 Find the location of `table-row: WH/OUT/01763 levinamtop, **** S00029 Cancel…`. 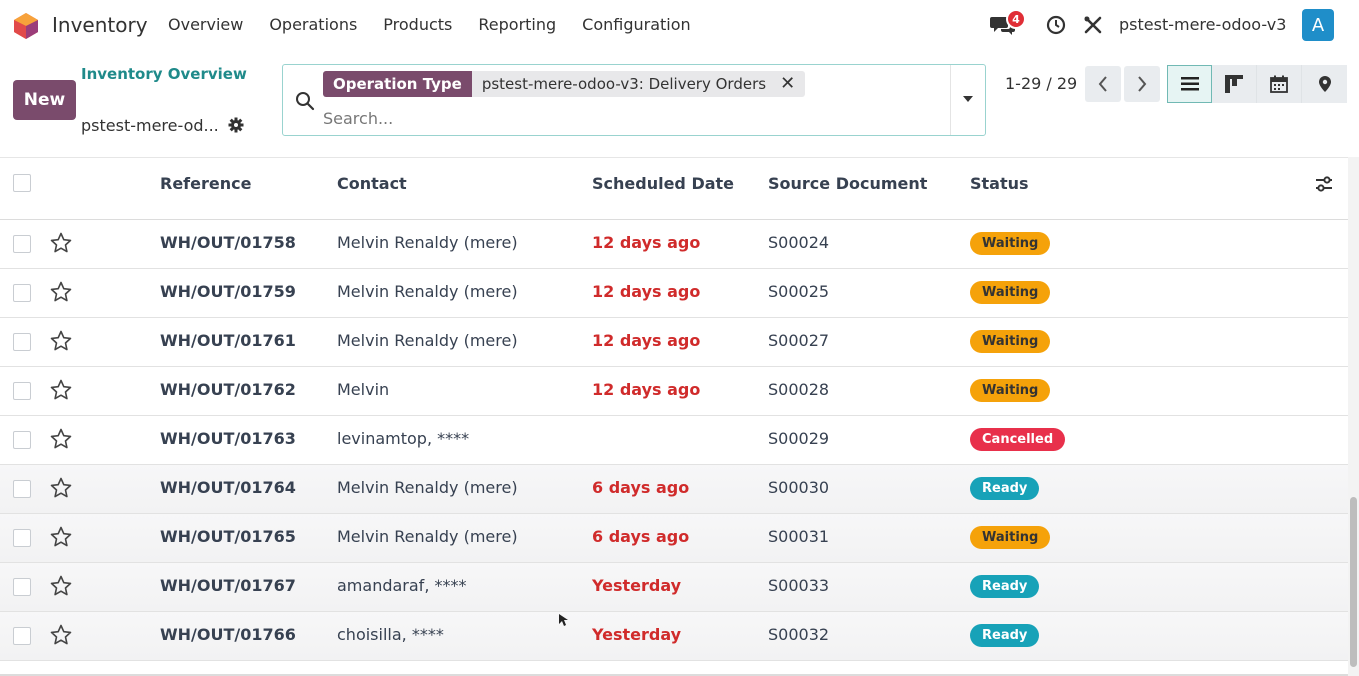

table-row: WH/OUT/01763 levinamtop, **** S00029 Cancel… is located at coordinates (674, 440).